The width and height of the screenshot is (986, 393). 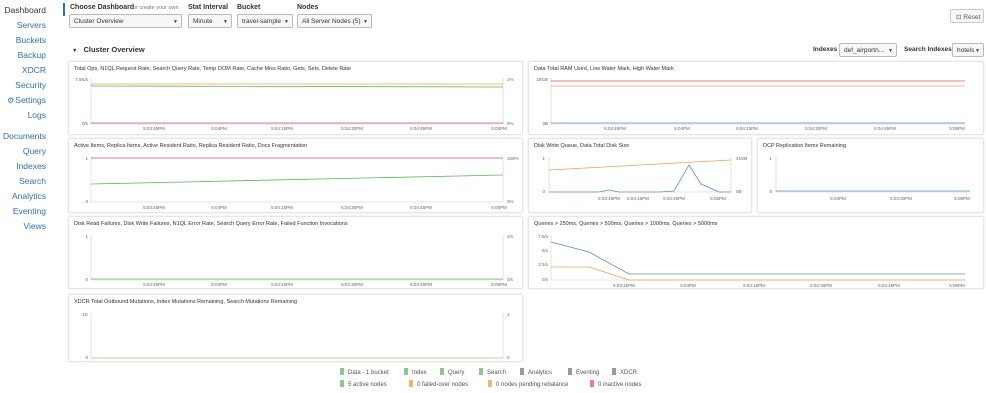 What do you see at coordinates (510, 236) in the screenshot?
I see `y-tick-right: 1/s` at bounding box center [510, 236].